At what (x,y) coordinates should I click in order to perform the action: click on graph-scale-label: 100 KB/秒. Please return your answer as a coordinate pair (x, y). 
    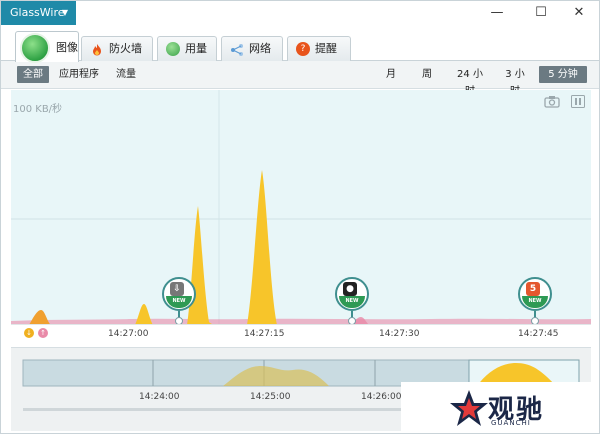
    Looking at the image, I should click on (38, 109).